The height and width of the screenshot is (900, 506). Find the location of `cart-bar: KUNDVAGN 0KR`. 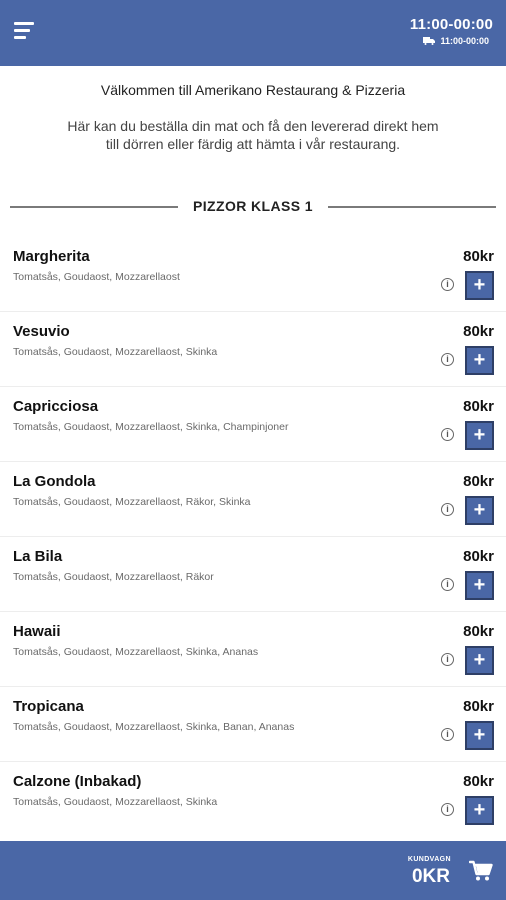

cart-bar: KUNDVAGN 0KR is located at coordinates (253, 870).